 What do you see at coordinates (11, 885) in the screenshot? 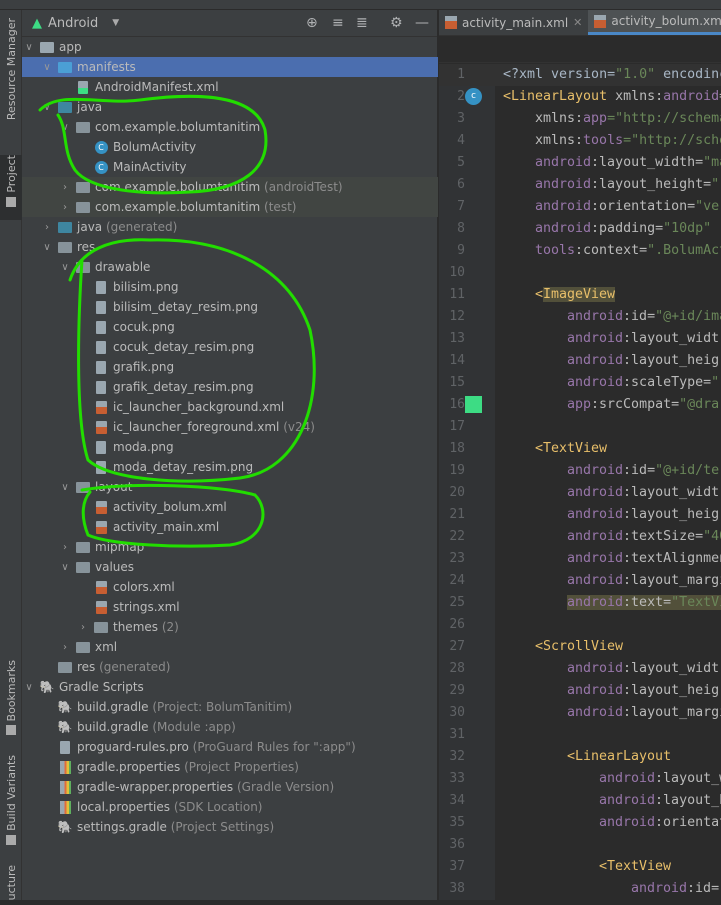
I see `structure-tab: ucture` at bounding box center [11, 885].